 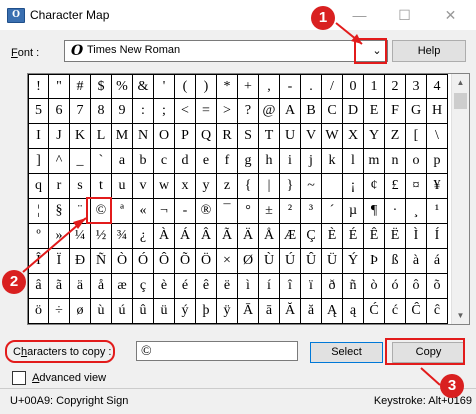 I want to click on character-cell: +, so click(x=248, y=86).